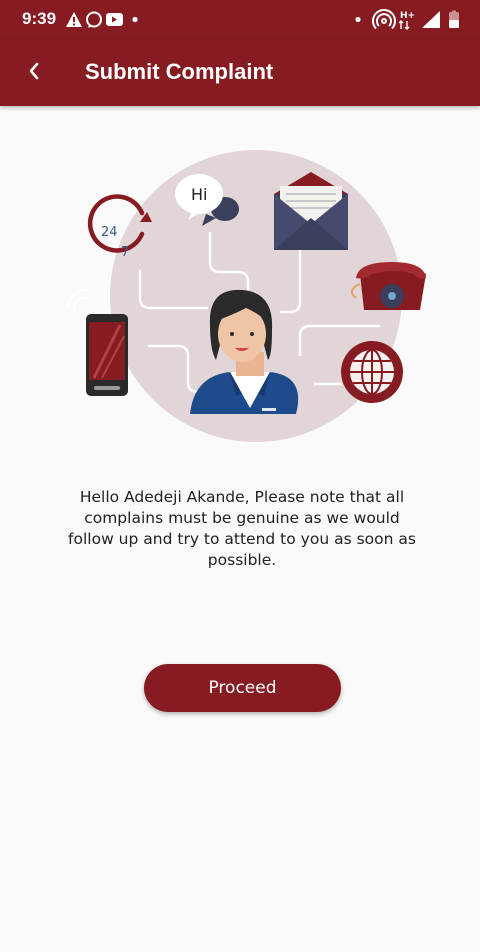 This screenshot has height=952, width=480. Describe the element at coordinates (372, 372) in the screenshot. I see `globe-icon` at that location.